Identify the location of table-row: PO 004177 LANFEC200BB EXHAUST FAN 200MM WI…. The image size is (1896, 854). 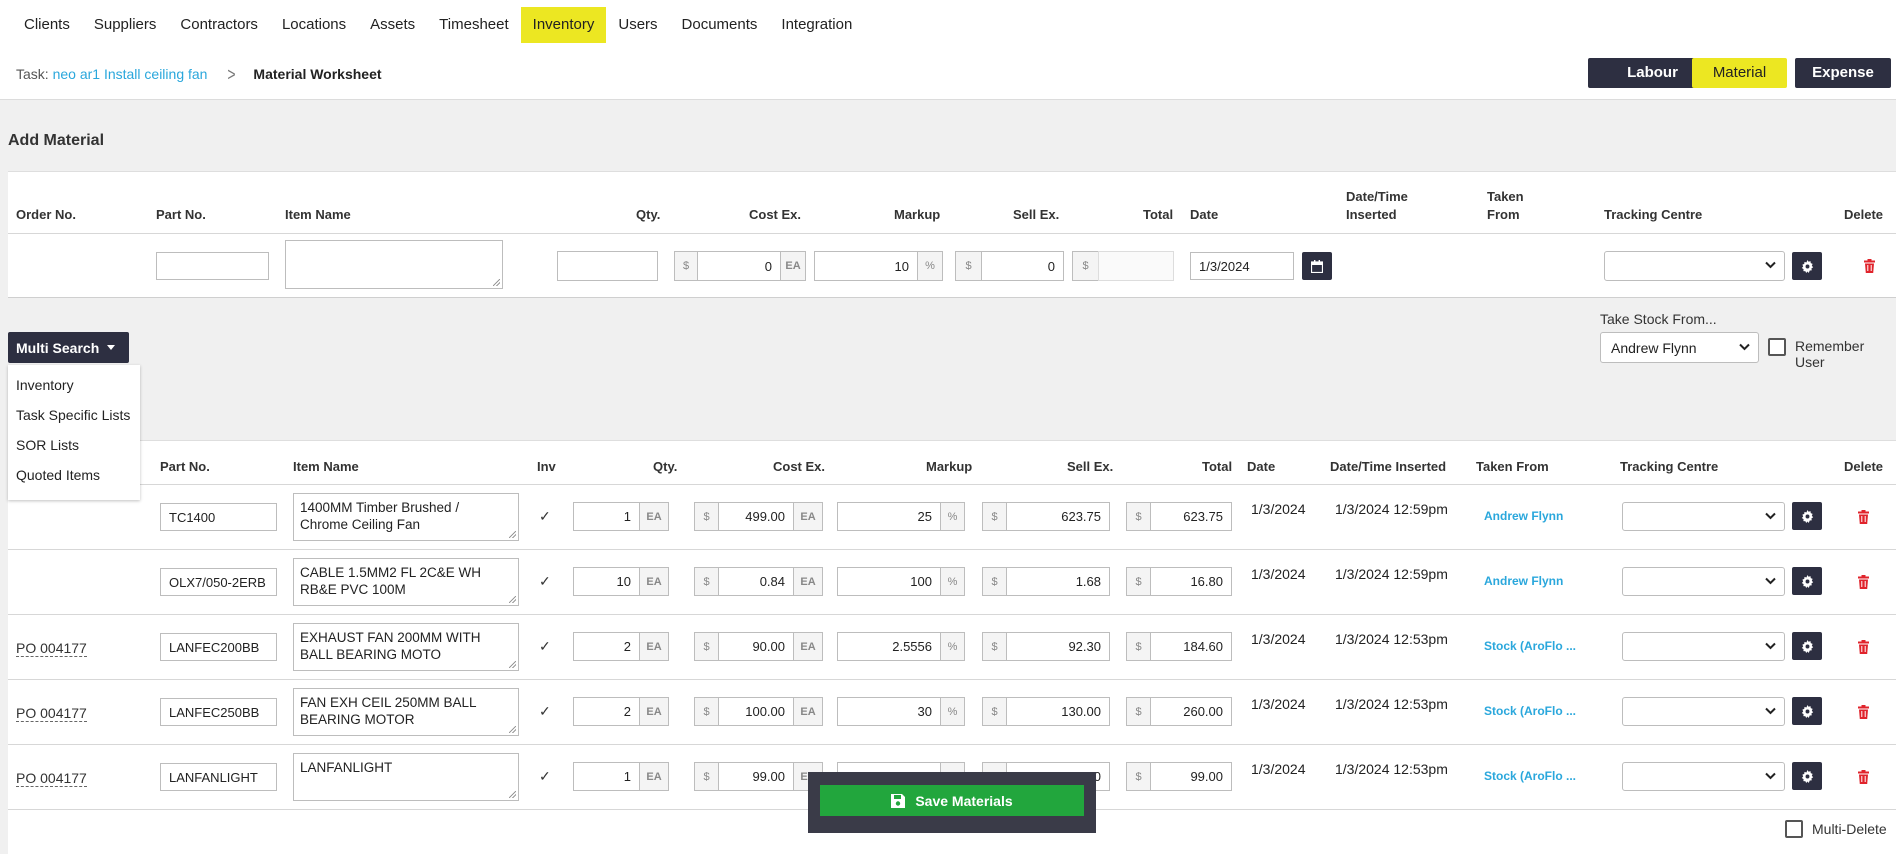
(952, 647).